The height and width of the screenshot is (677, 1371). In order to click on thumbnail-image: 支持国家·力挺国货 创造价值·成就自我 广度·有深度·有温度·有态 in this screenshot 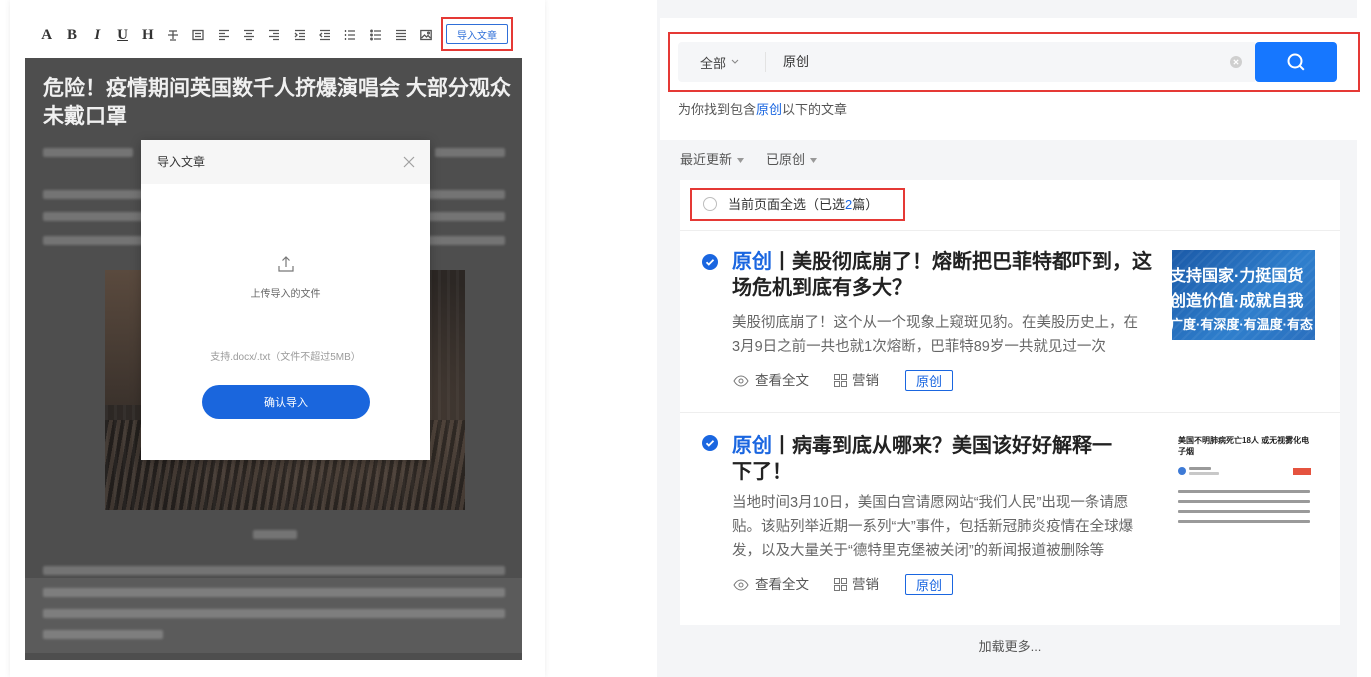, I will do `click(1243, 295)`.